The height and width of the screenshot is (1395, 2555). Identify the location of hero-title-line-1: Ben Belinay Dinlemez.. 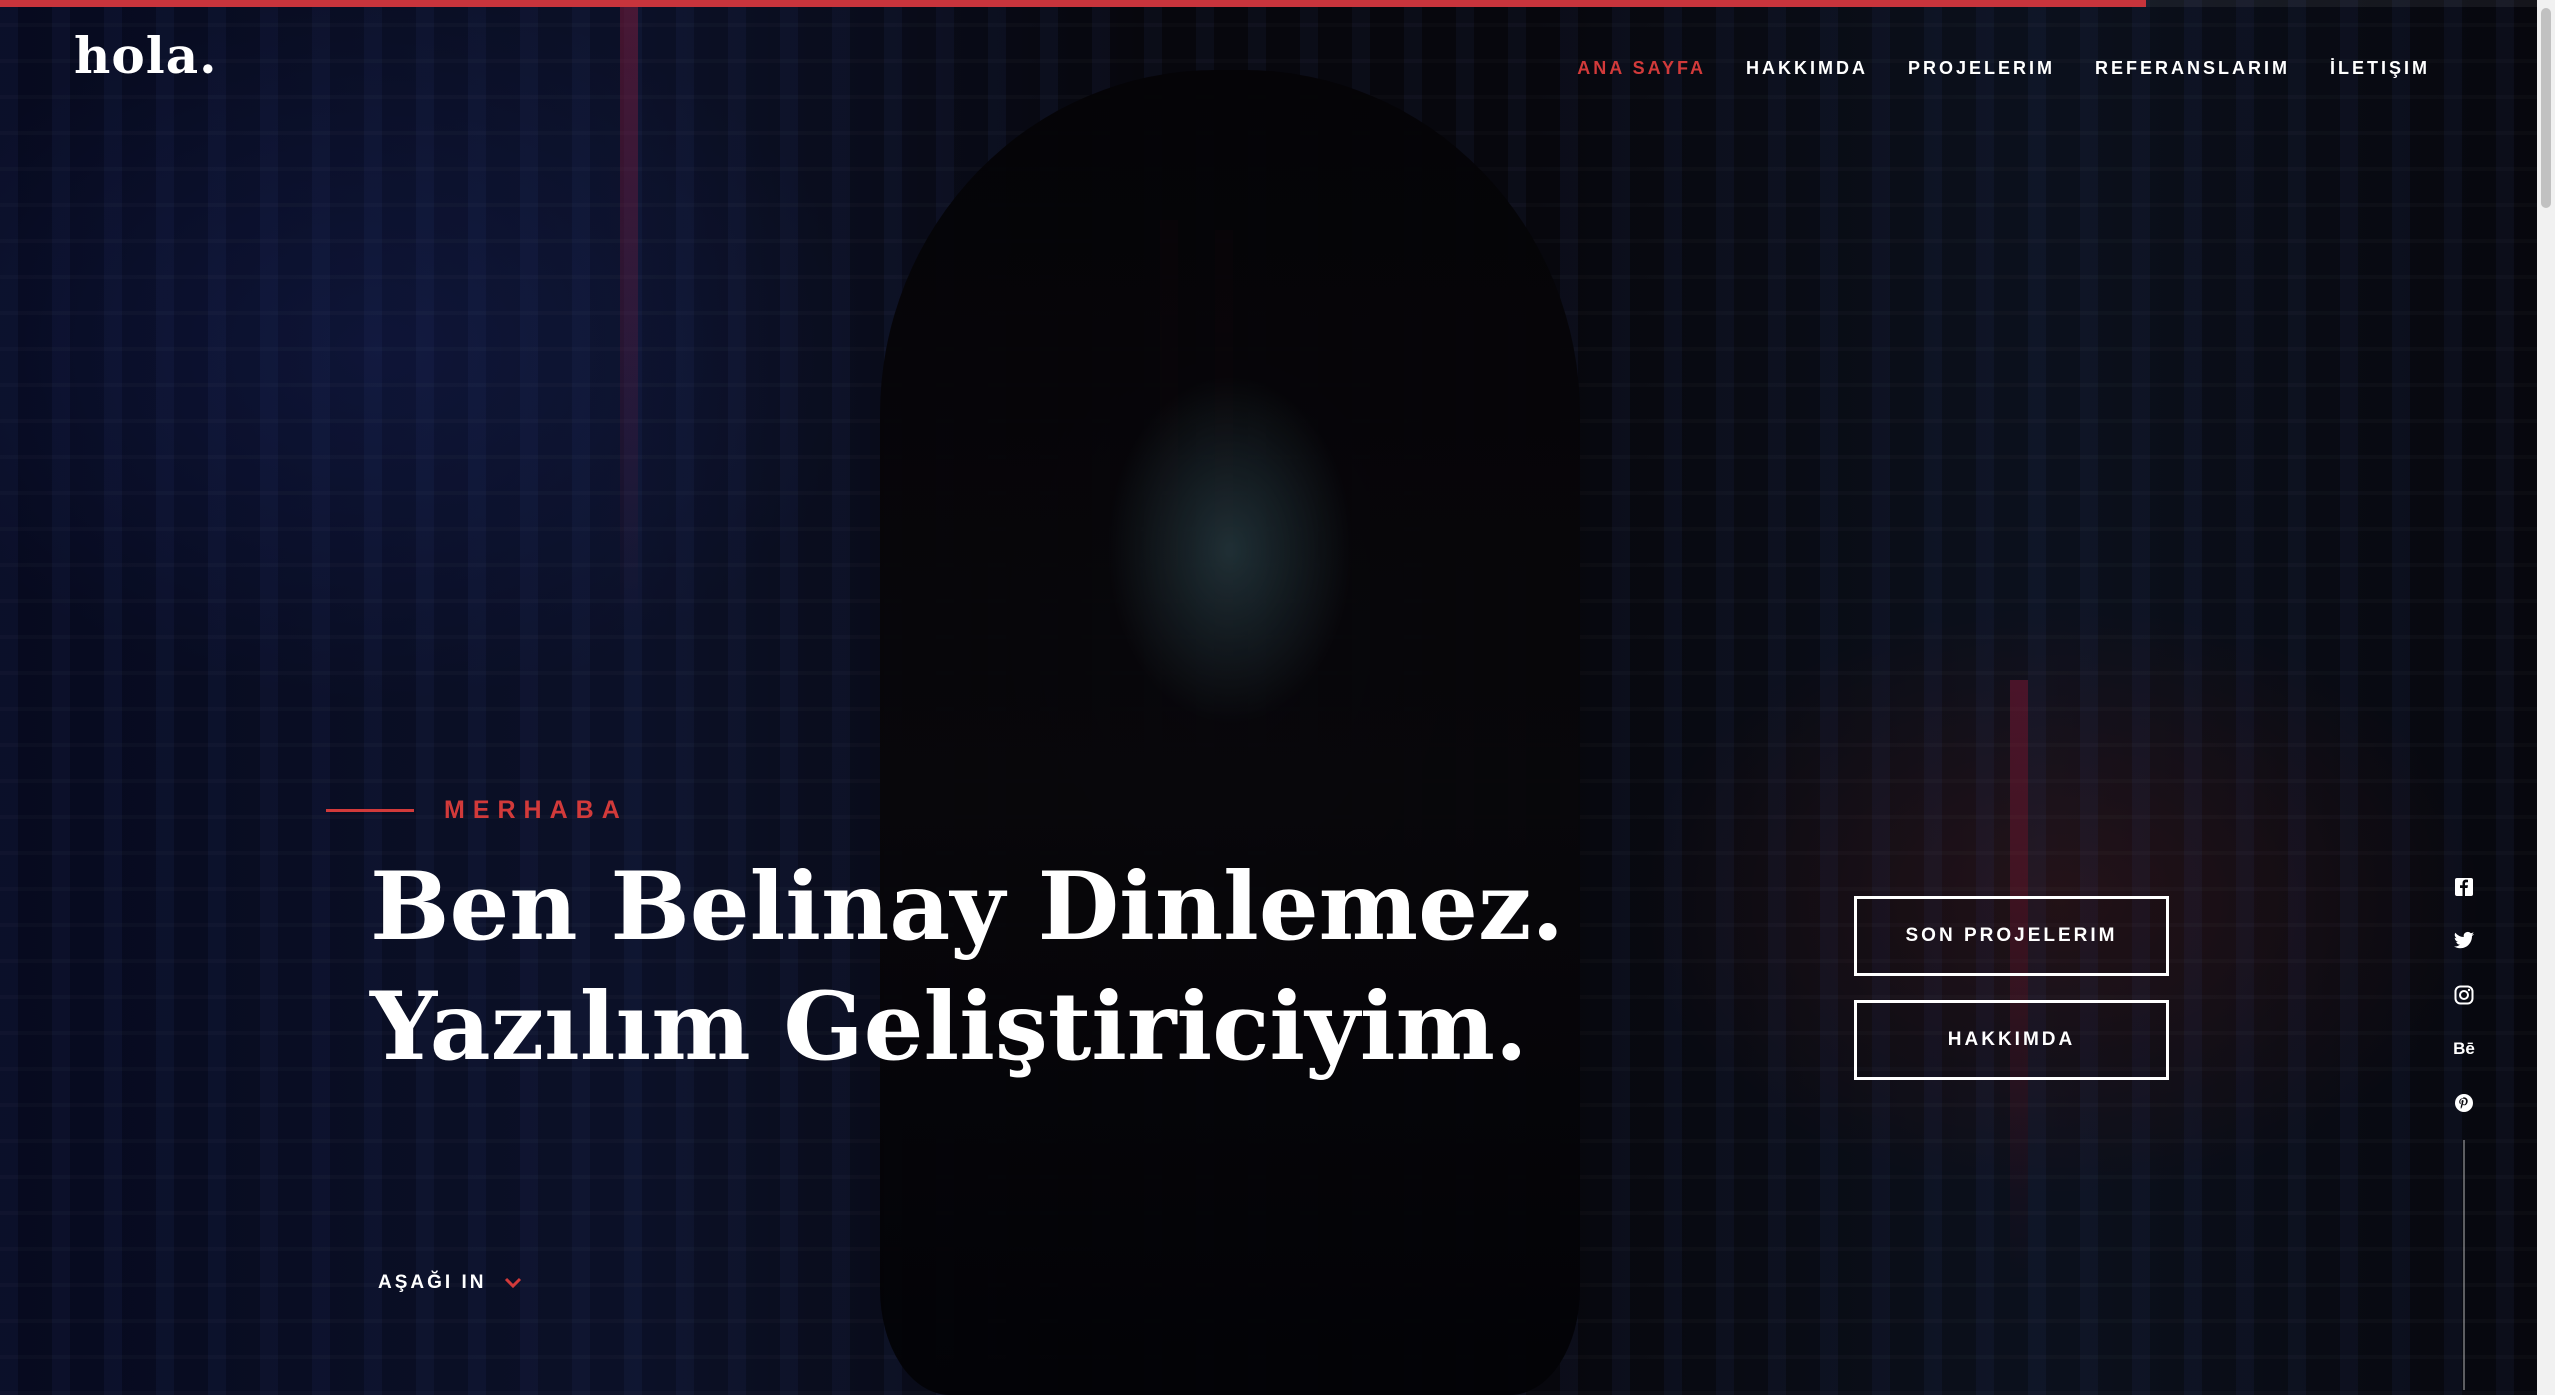
(967, 907).